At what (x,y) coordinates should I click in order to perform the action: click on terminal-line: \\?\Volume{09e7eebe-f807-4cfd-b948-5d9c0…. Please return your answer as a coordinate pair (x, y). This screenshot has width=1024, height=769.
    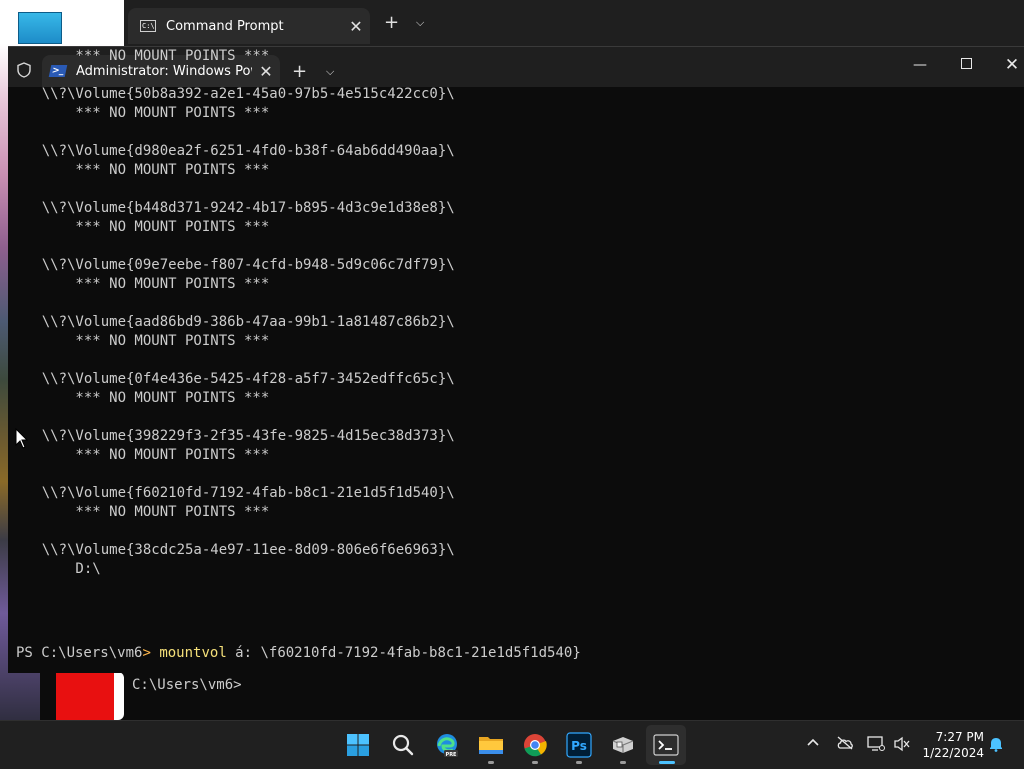
    Looking at the image, I should click on (231, 265).